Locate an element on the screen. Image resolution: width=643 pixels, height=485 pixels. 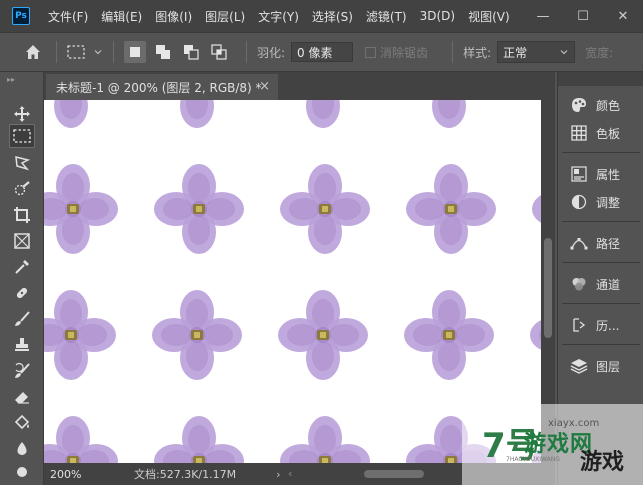
history-icon is located at coordinates (579, 325).